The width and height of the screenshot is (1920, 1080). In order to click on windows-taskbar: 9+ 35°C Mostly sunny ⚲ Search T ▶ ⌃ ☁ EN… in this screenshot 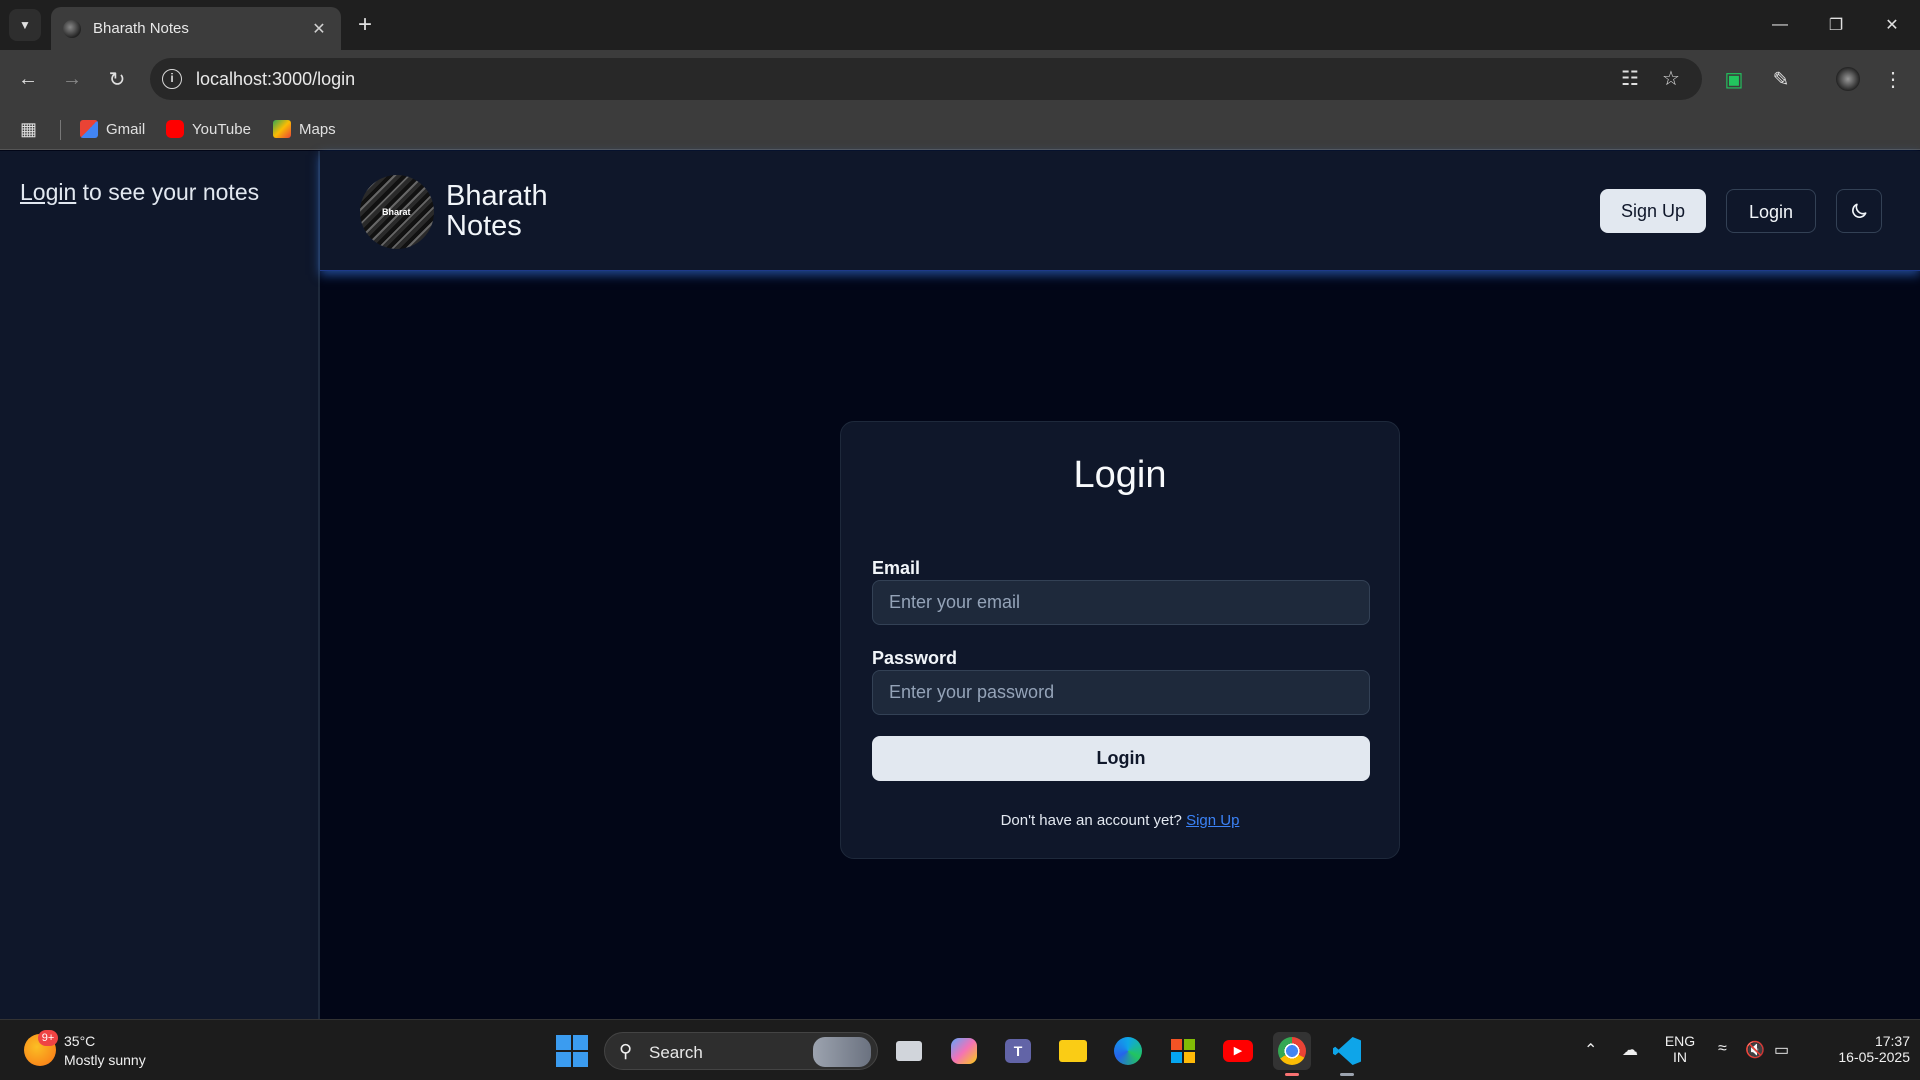, I will do `click(960, 1049)`.